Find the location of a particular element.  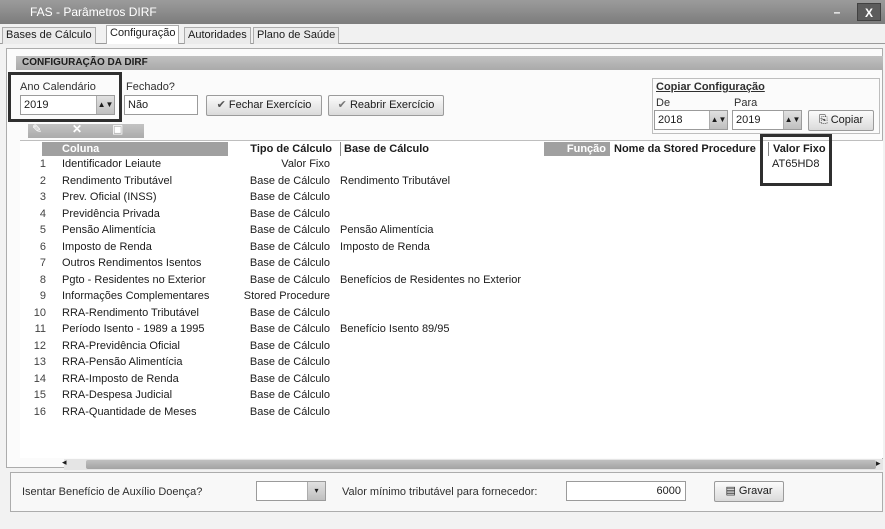

row-coluna: RRA-Previdência Oficial is located at coordinates (121, 345).